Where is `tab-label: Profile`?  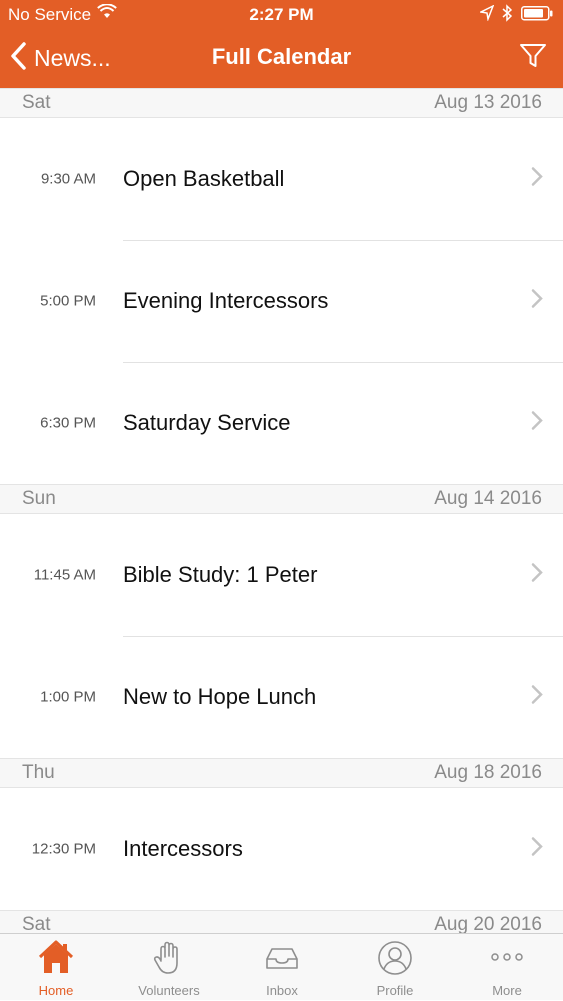
tab-label: Profile is located at coordinates (395, 990).